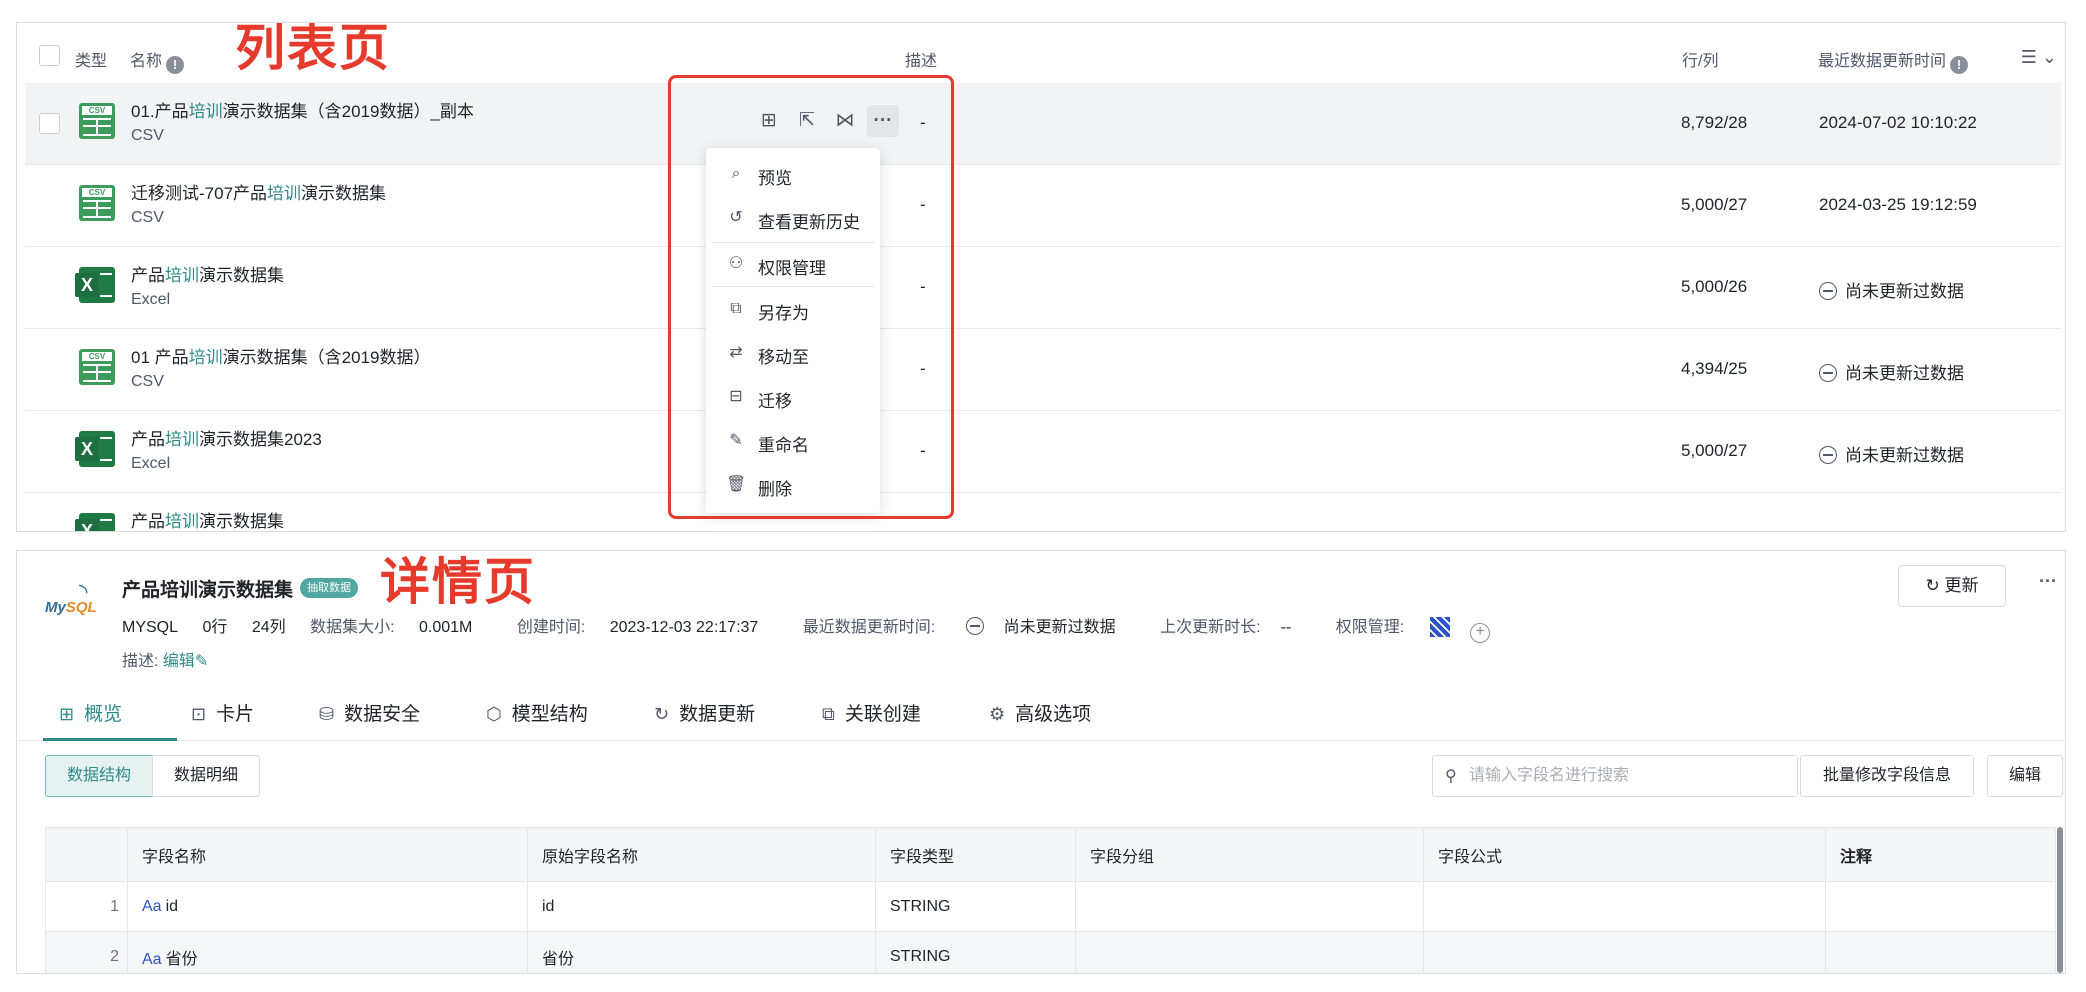 This screenshot has width=2086, height=992. I want to click on original-name-cell: id, so click(701, 906).